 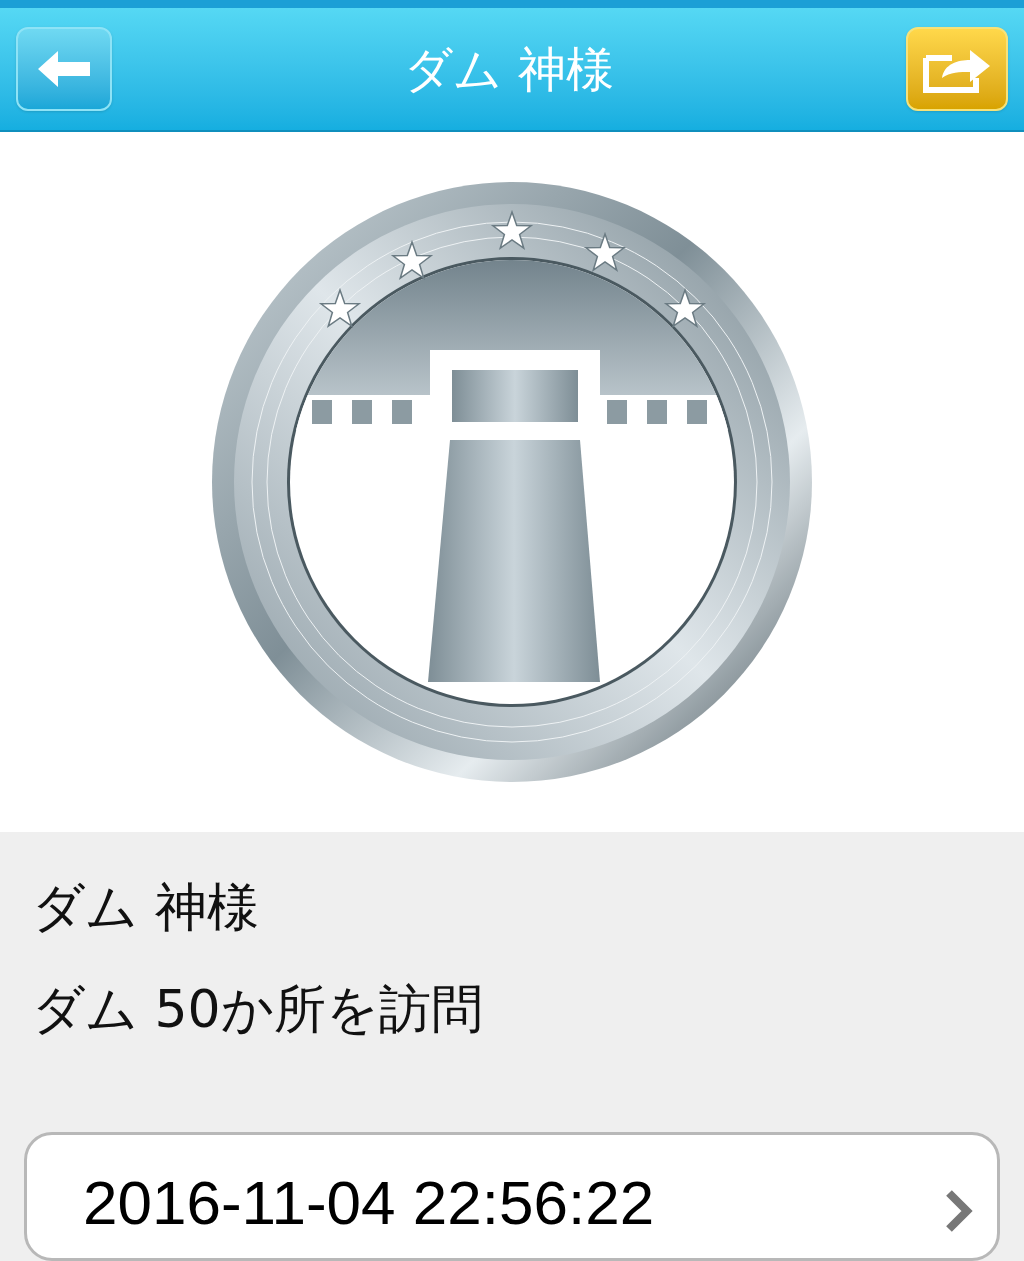 I want to click on back-button, so click(x=64, y=69).